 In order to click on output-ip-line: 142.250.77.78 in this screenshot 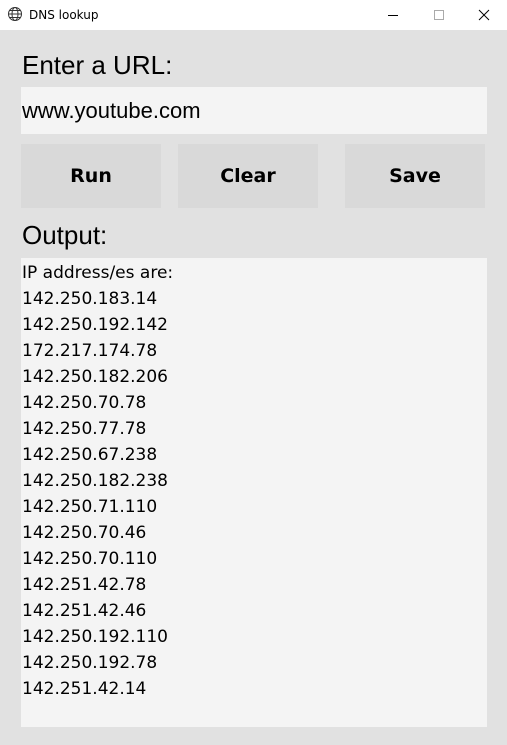, I will do `click(84, 429)`.